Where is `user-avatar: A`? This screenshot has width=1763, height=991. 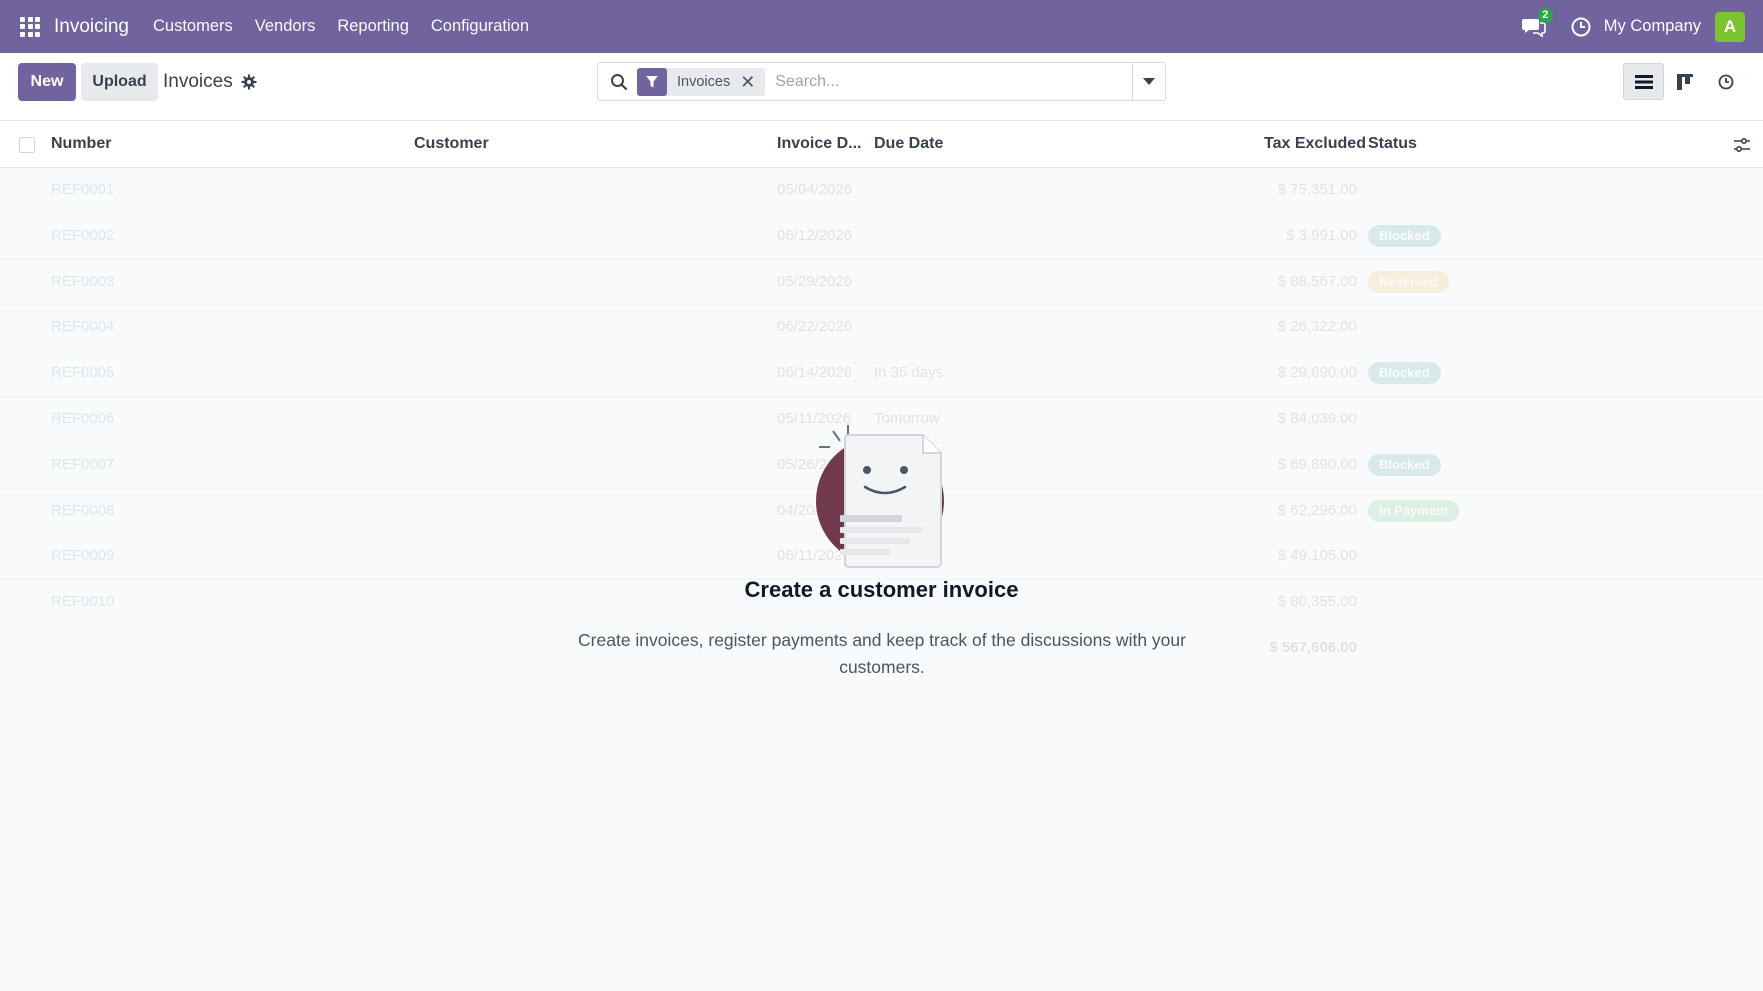
user-avatar: A is located at coordinates (1730, 26).